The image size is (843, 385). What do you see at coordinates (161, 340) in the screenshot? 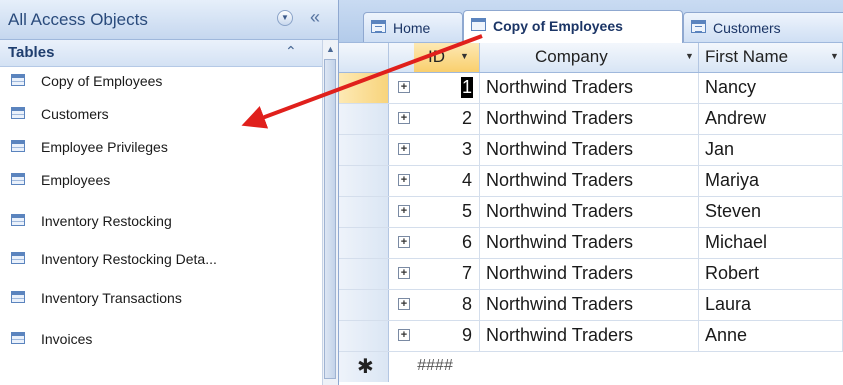
I see `nav-item-invoices: Invoices` at bounding box center [161, 340].